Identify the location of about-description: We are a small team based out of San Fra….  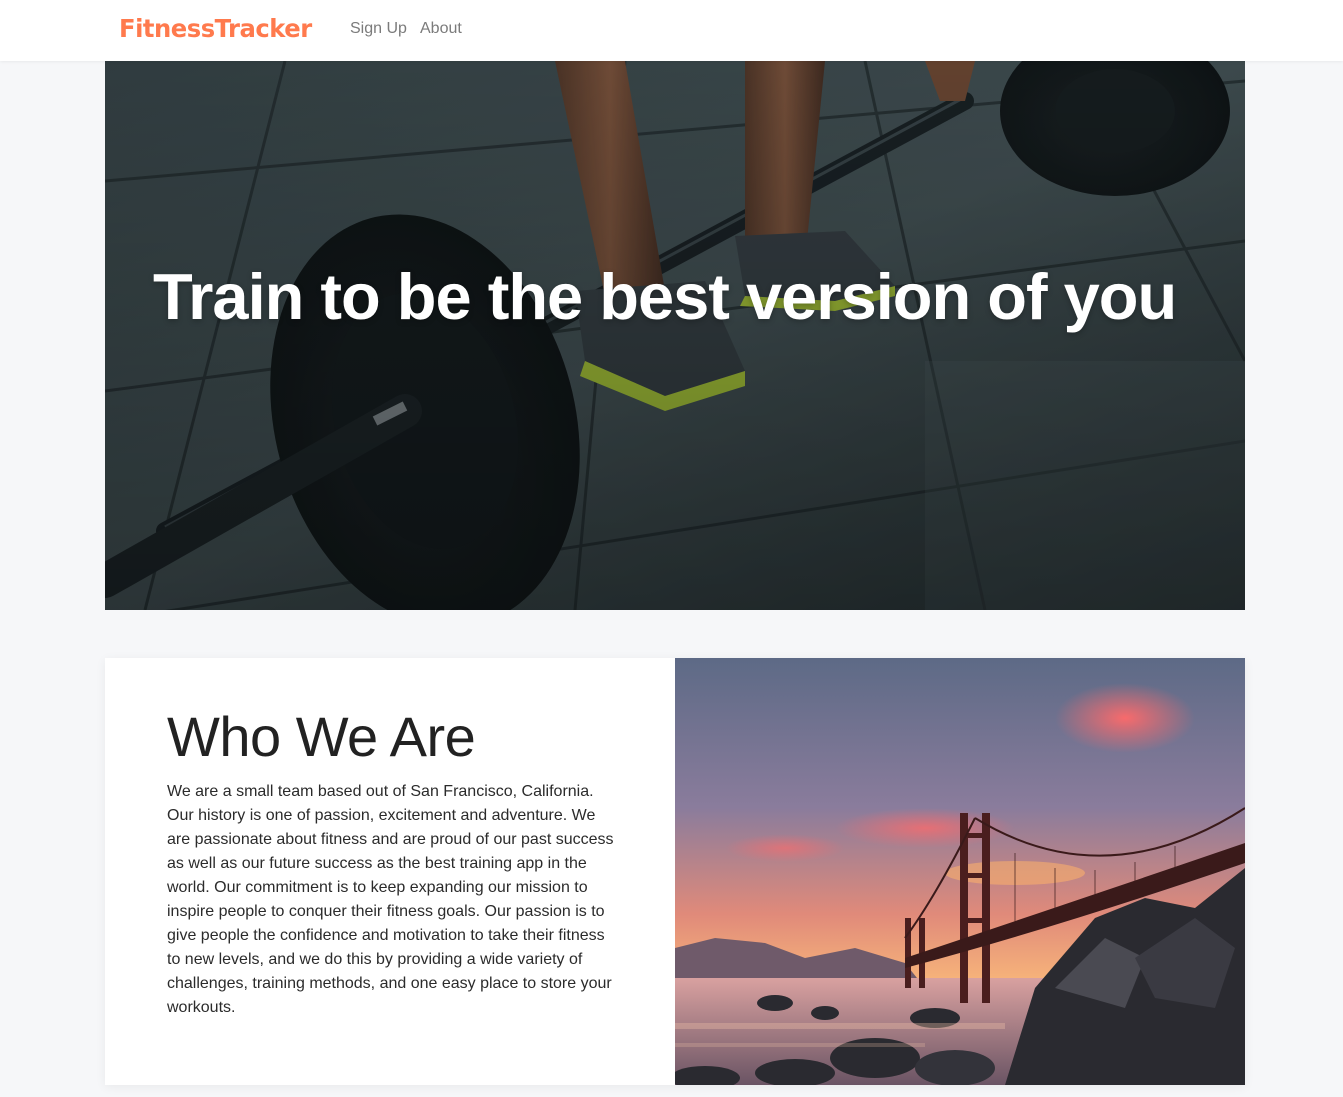
(390, 899).